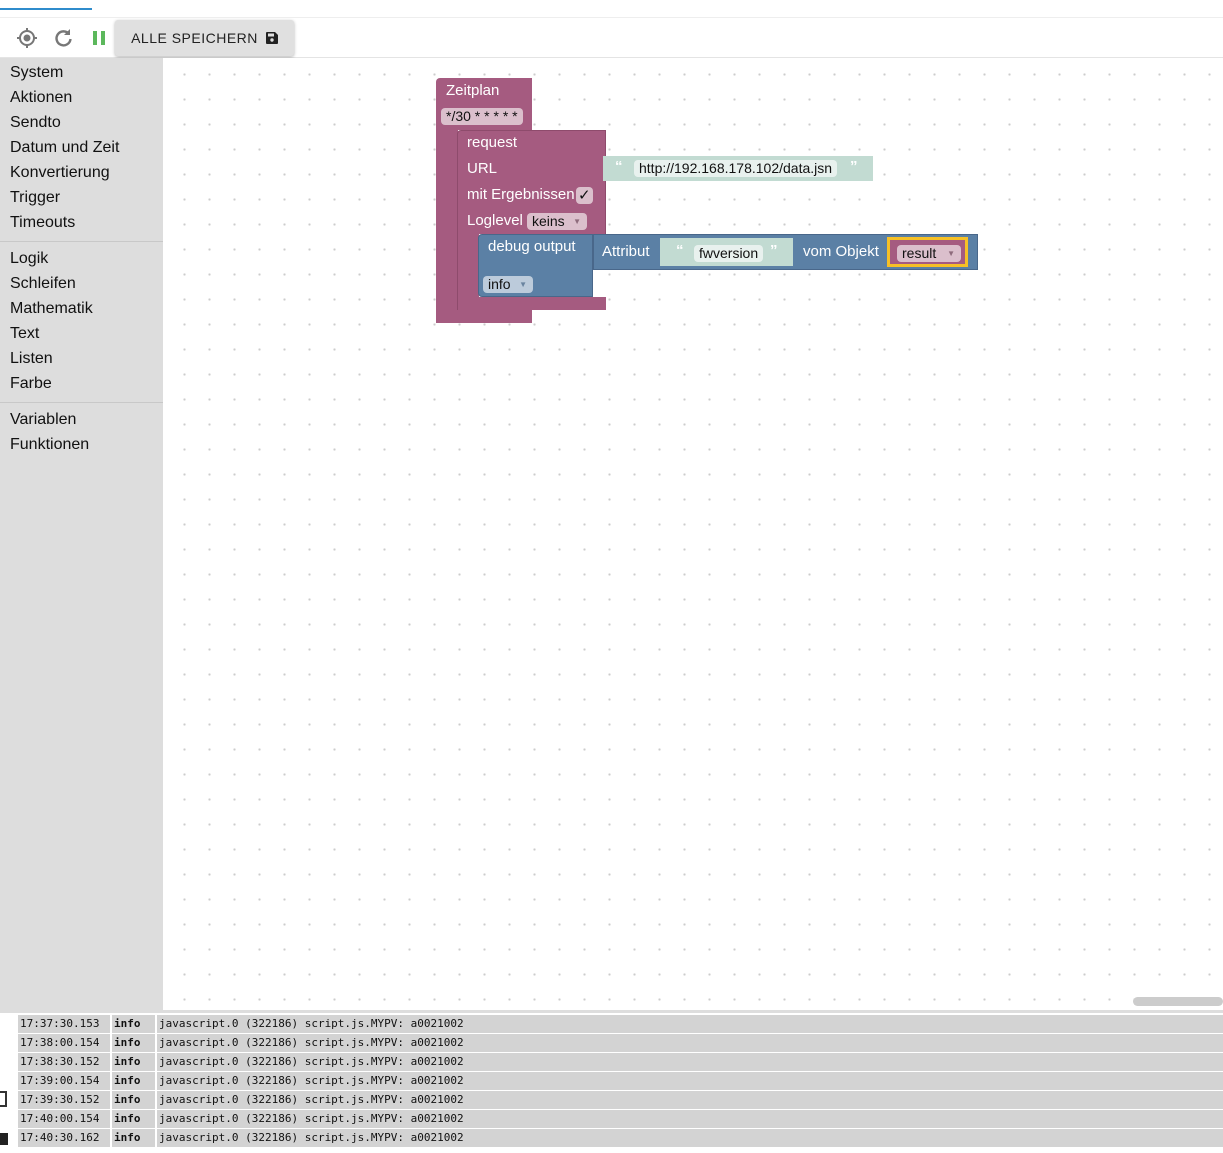 The image size is (1223, 1153). Describe the element at coordinates (584, 195) in the screenshot. I see `results-checkbox: ✓` at that location.